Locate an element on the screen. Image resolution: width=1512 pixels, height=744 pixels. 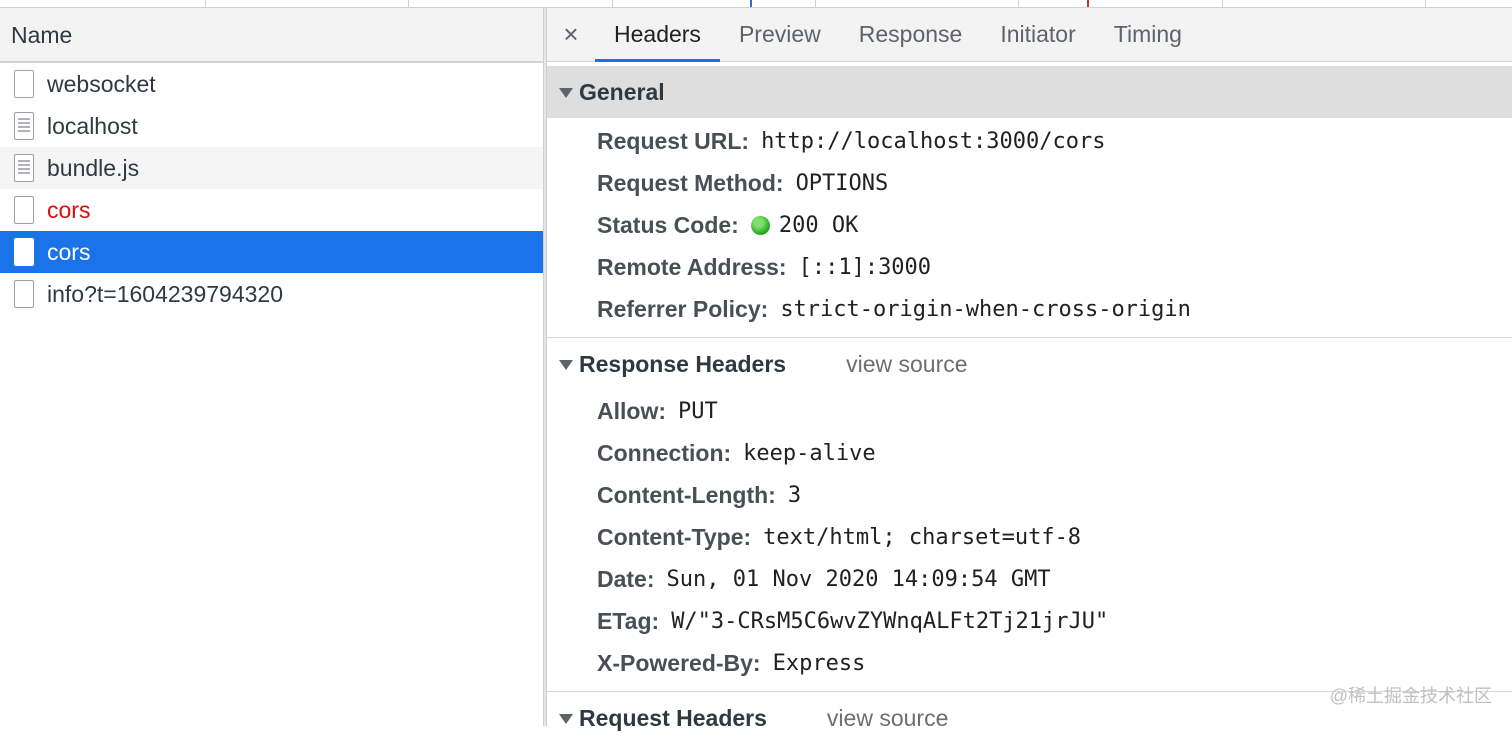
header-value: text/html; charset=utf-8 is located at coordinates (922, 537).